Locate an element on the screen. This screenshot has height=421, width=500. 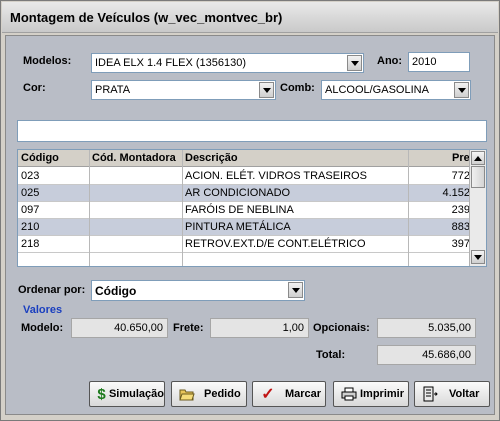
comb-select: ALCOOL/GASOLINA is located at coordinates (396, 90).